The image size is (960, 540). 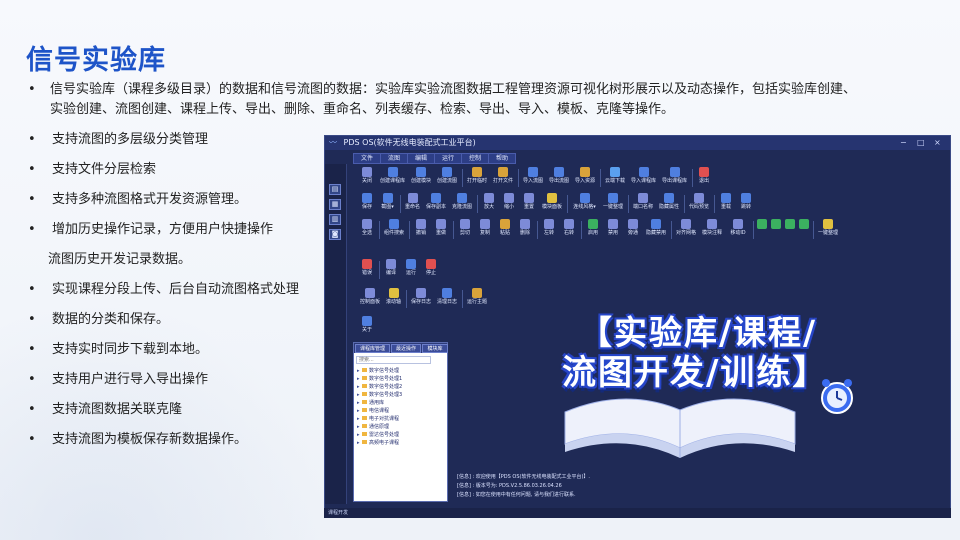 What do you see at coordinates (447, 299) in the screenshot?
I see `toolbar-button: 清理日志` at bounding box center [447, 299].